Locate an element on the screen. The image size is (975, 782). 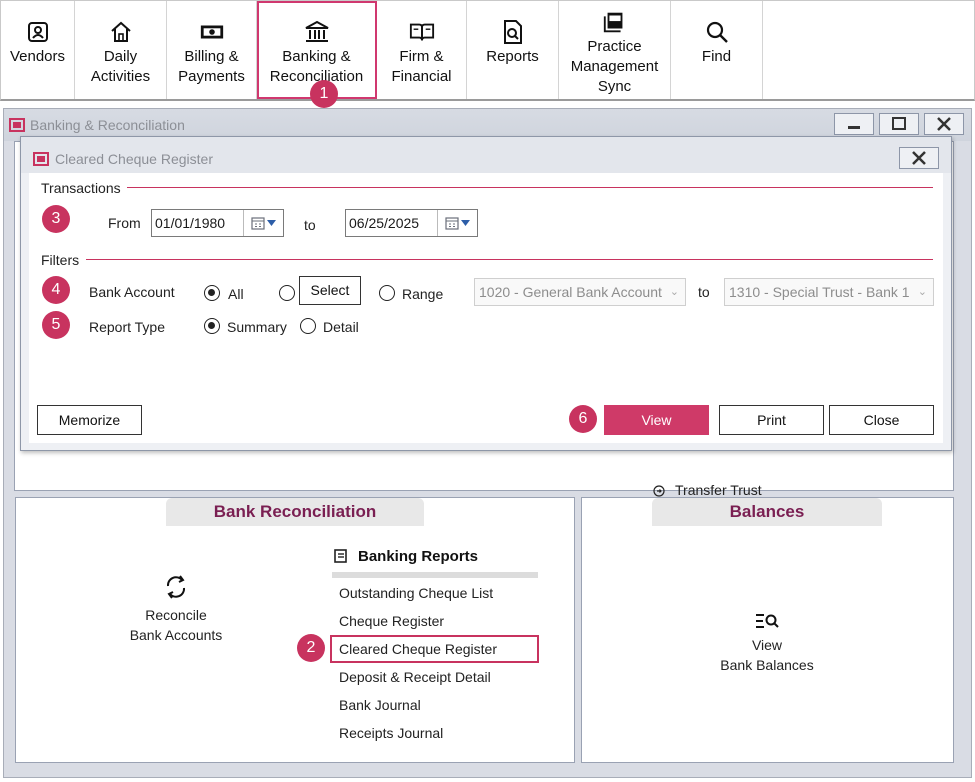
bank-account-all-radio is located at coordinates (212, 293).